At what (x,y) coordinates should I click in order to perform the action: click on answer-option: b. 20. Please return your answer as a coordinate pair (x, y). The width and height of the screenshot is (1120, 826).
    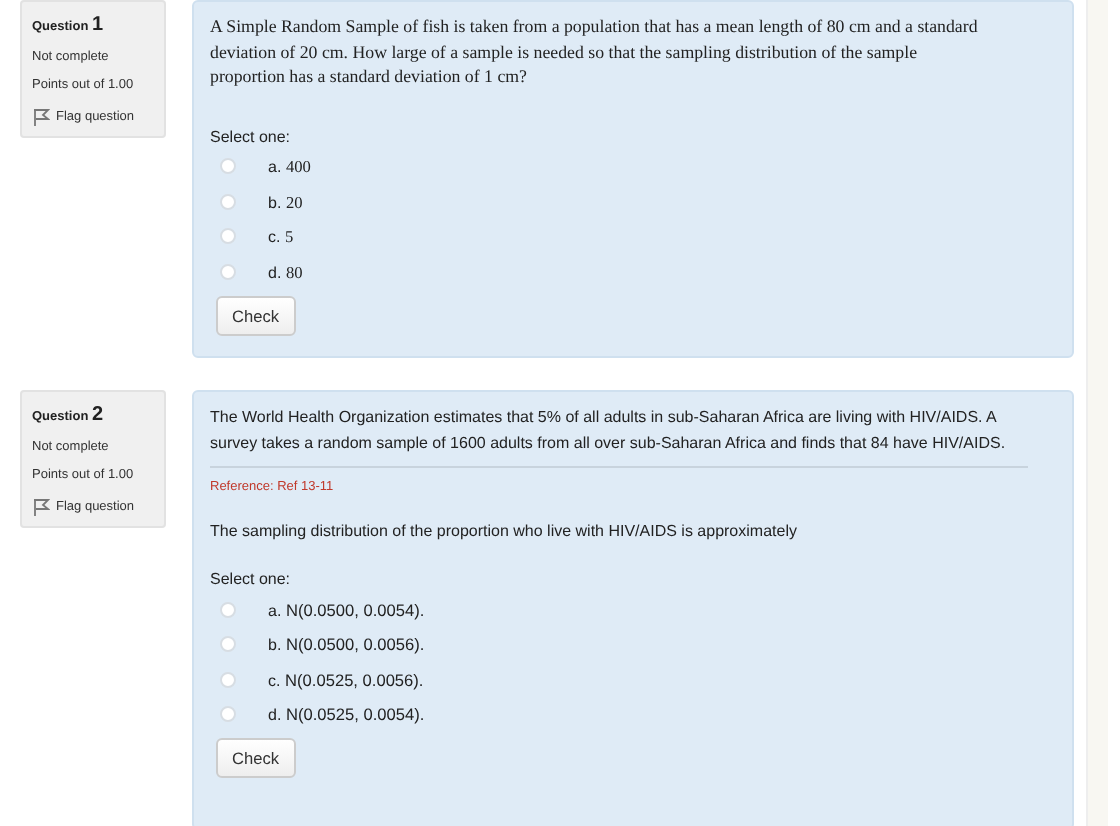
    Looking at the image, I should click on (633, 201).